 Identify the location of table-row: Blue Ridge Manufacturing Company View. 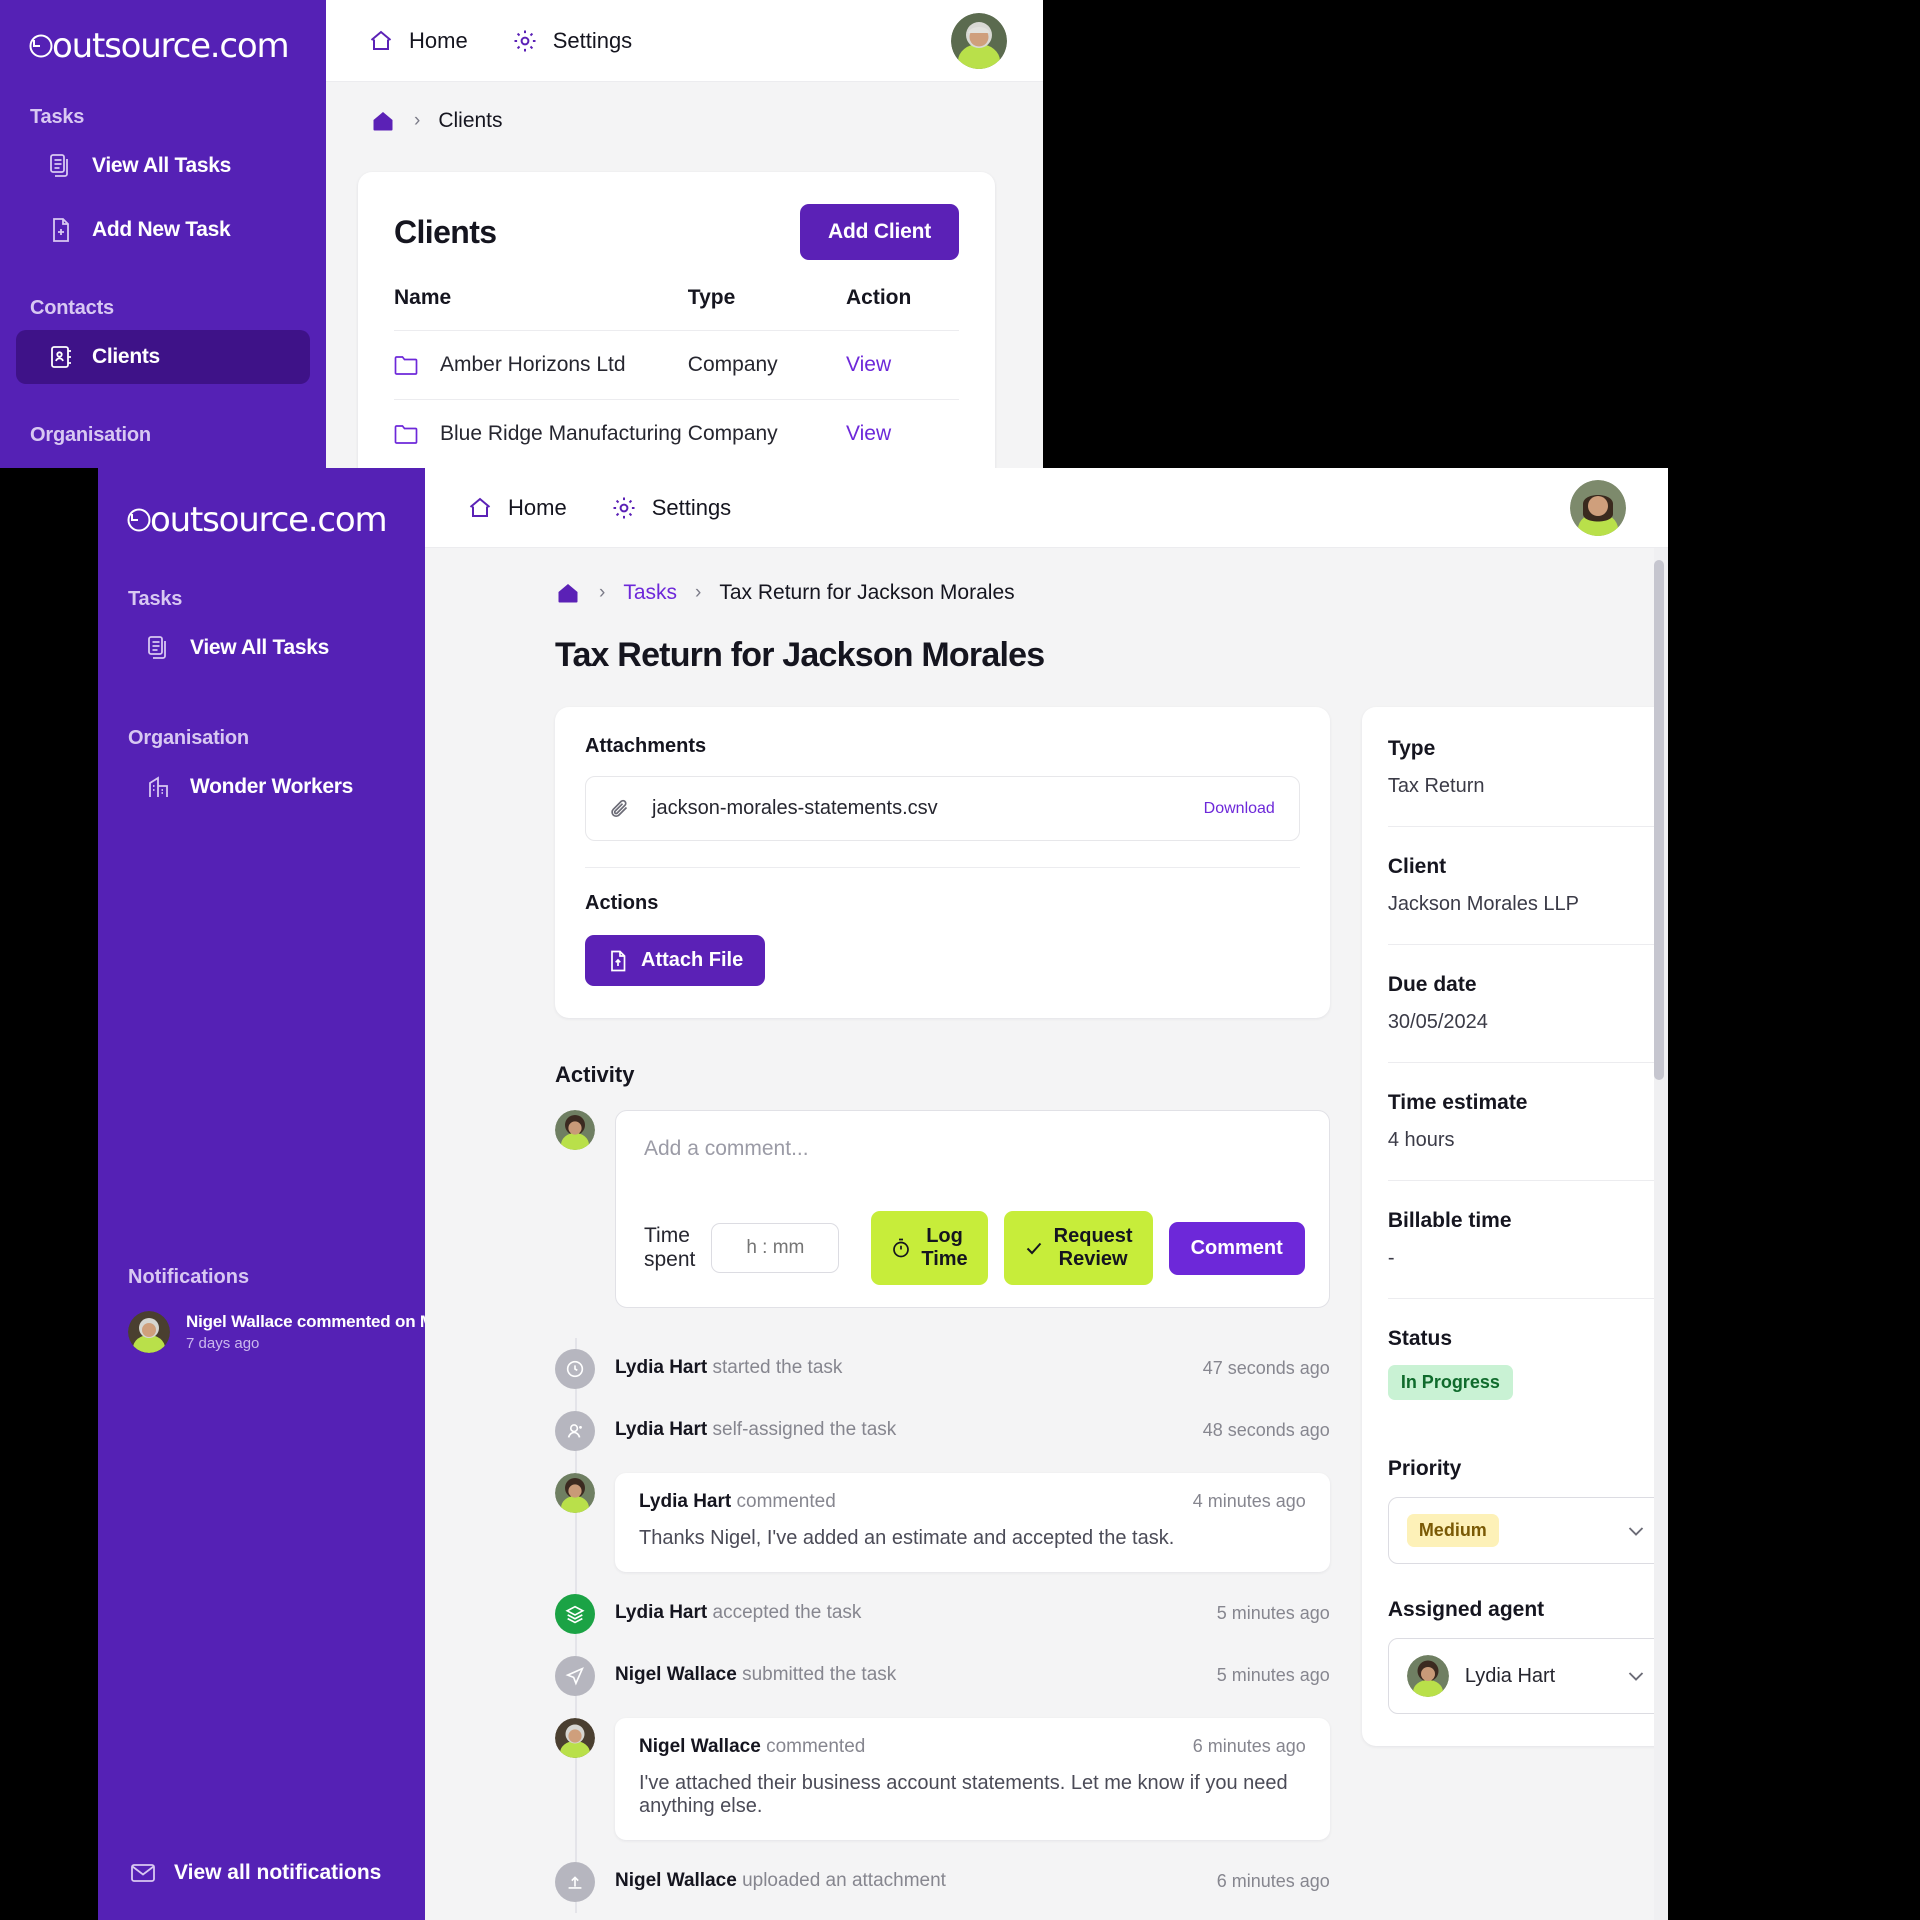
(676, 433).